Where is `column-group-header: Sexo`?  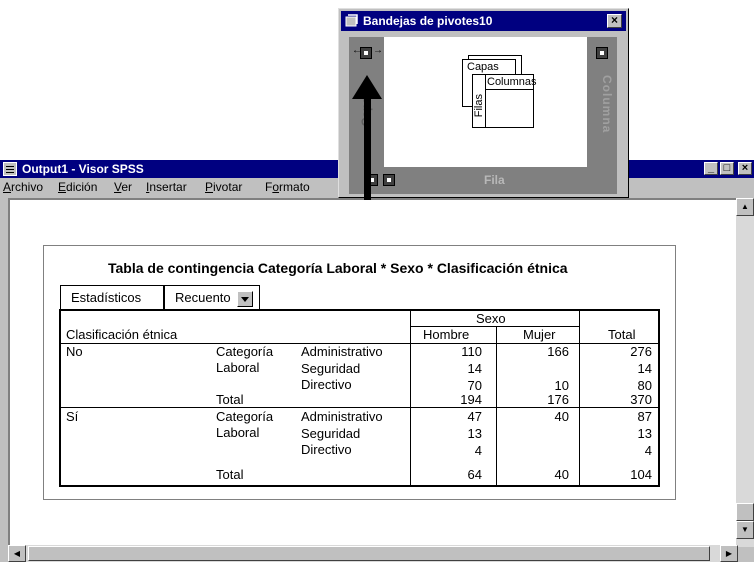
column-group-header: Sexo is located at coordinates (491, 318).